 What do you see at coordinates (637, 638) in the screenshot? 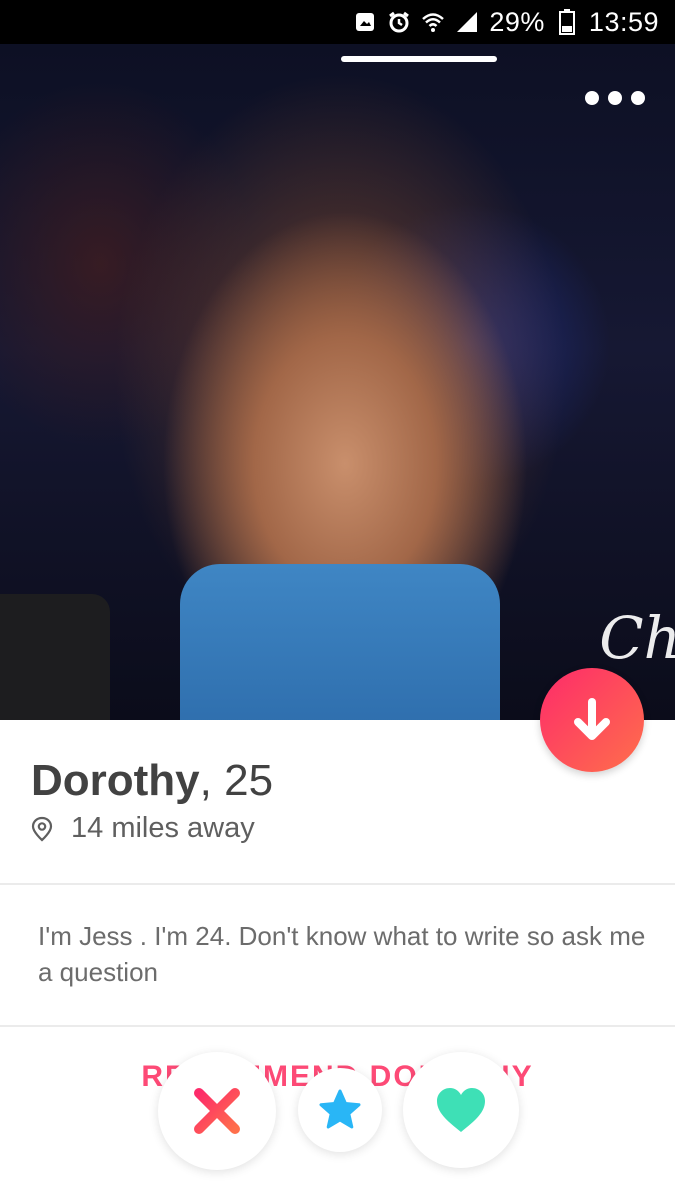
I see `photo-watermark: Ch` at bounding box center [637, 638].